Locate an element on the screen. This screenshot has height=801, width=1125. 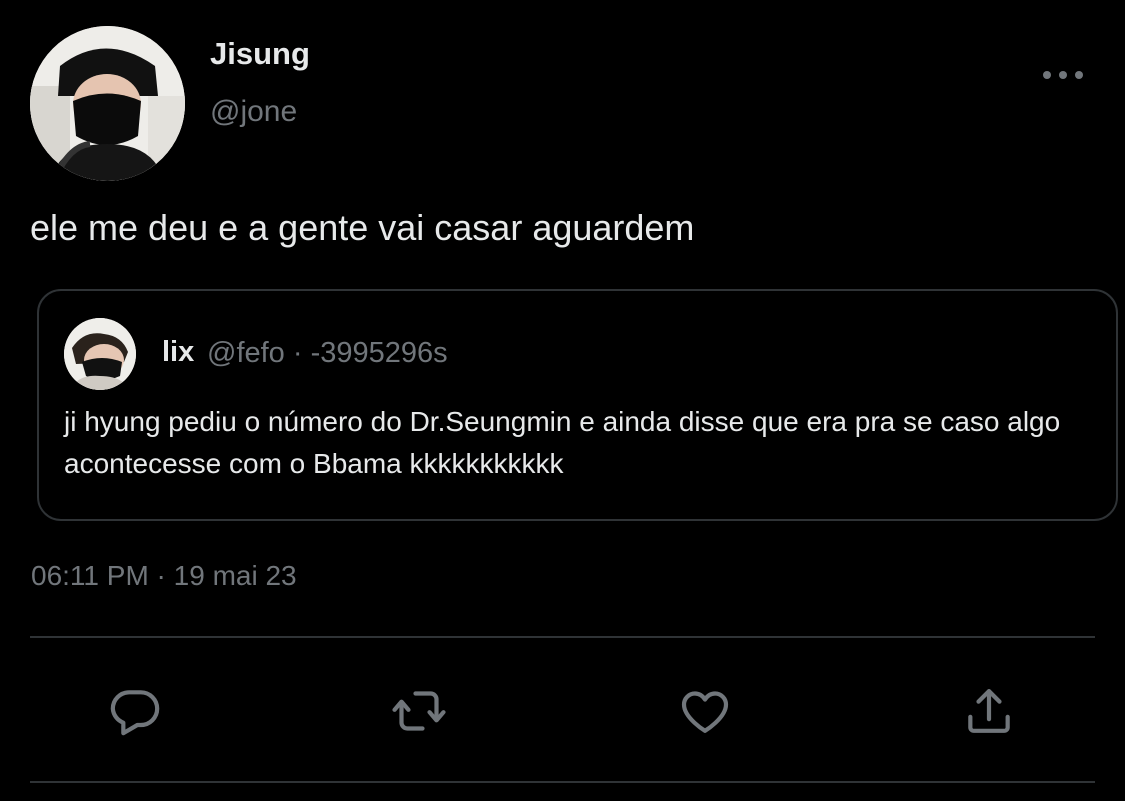
tweet-timestamp: 06:11 PM · 19 mai 23 is located at coordinates (164, 576).